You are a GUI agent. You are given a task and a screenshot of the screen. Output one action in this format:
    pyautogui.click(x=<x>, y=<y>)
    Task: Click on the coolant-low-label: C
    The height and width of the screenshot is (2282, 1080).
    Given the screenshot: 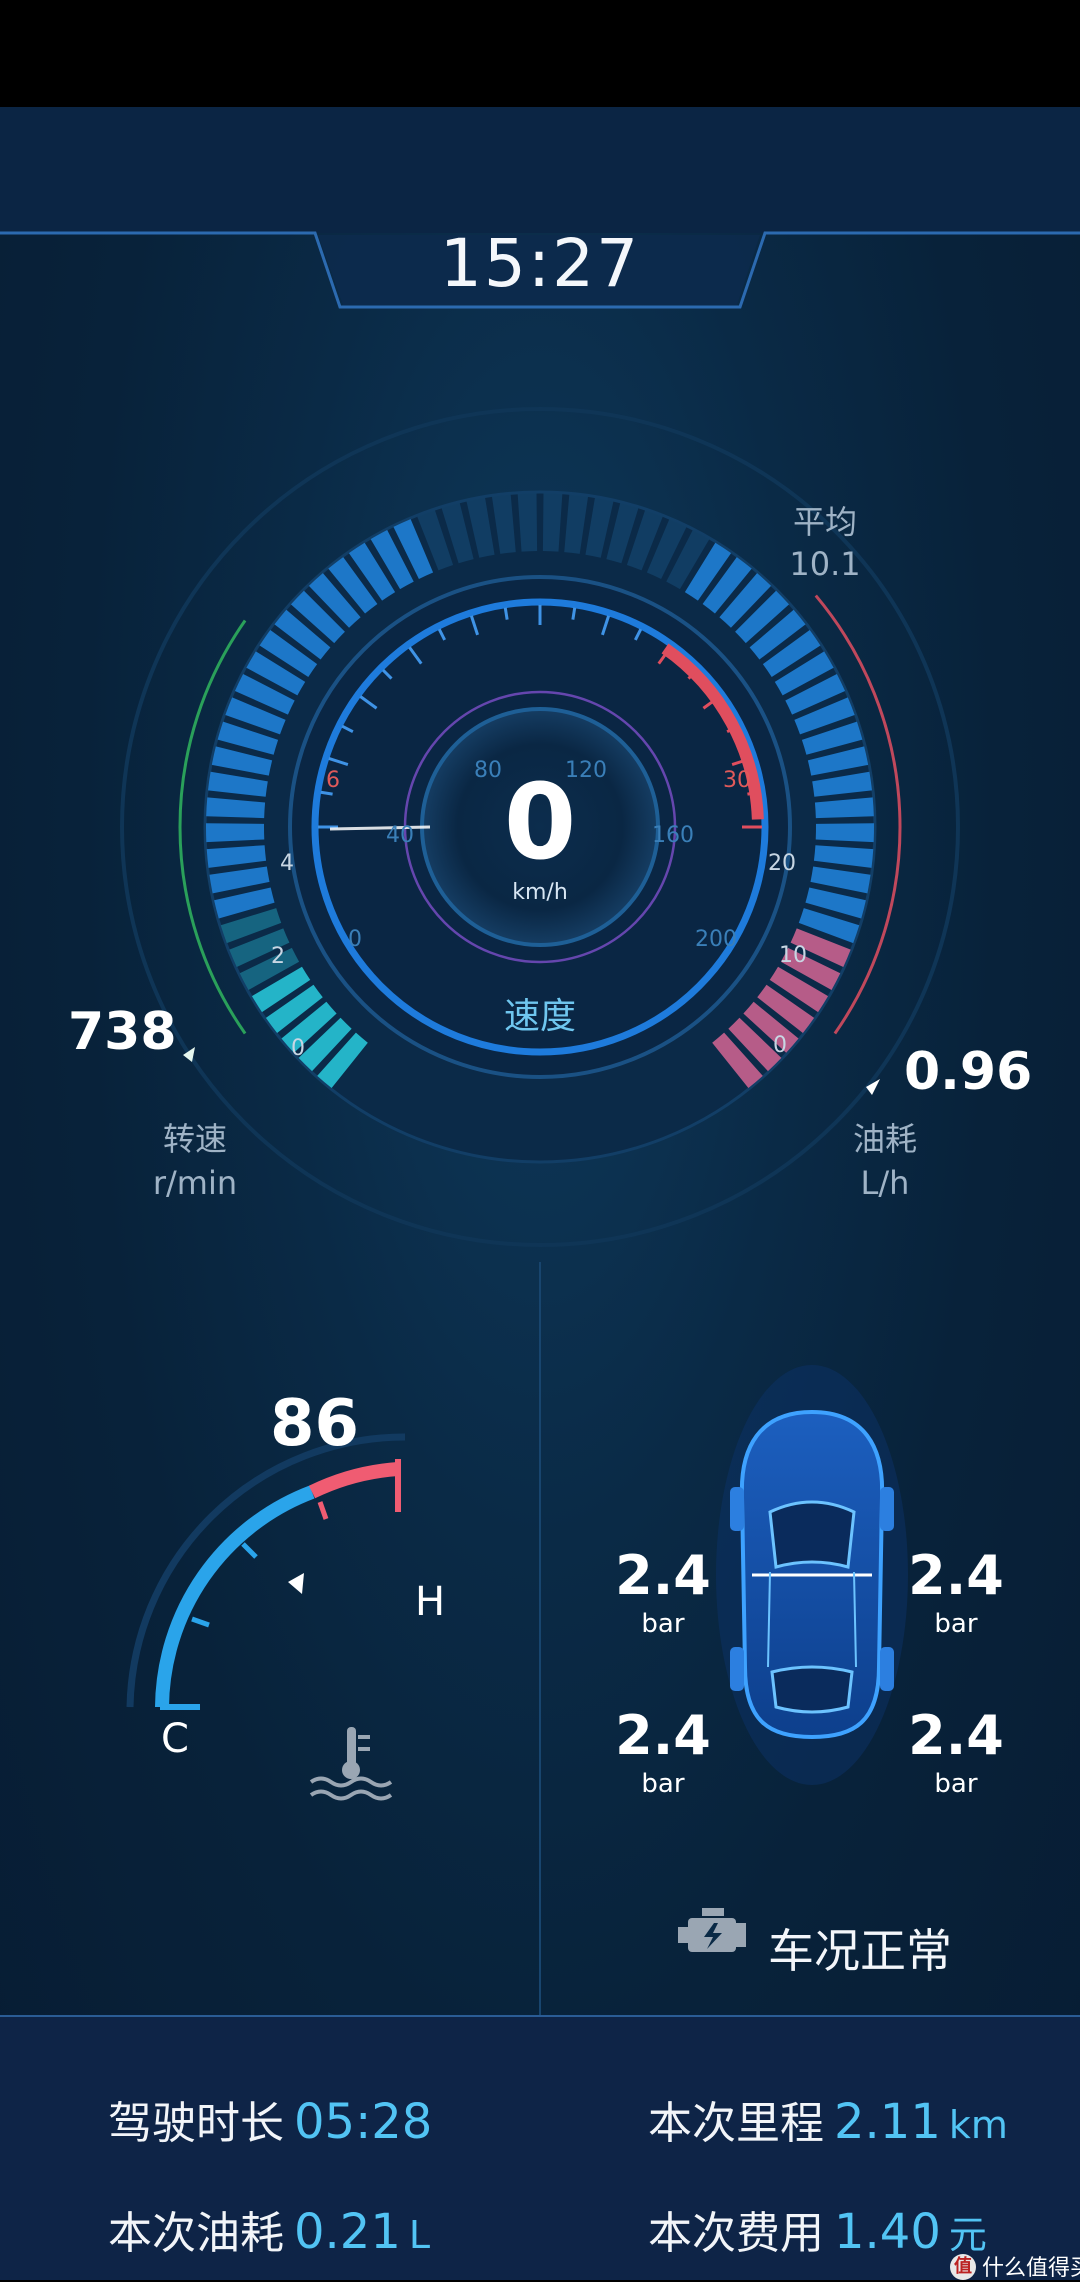 What is the action you would take?
    pyautogui.click(x=175, y=1739)
    